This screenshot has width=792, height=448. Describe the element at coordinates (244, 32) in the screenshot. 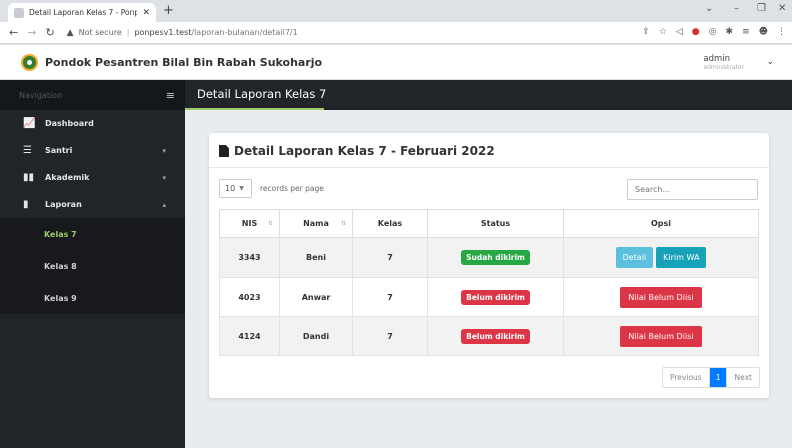

I see `url-path: /laporan-bulanan/detail7/1` at that location.